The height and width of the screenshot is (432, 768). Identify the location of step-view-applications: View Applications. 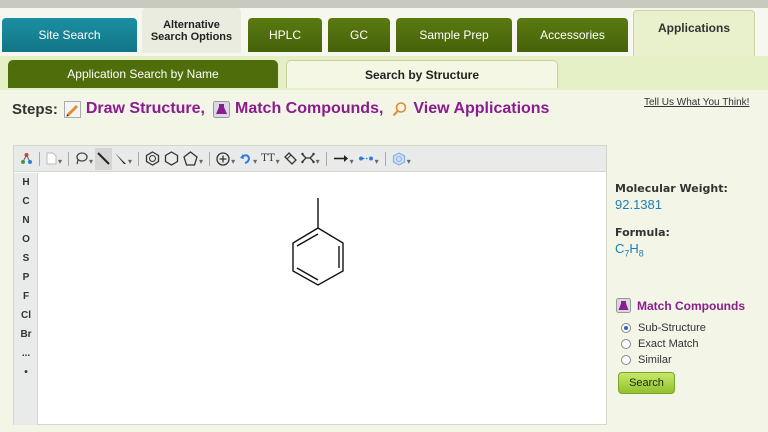
(470, 109).